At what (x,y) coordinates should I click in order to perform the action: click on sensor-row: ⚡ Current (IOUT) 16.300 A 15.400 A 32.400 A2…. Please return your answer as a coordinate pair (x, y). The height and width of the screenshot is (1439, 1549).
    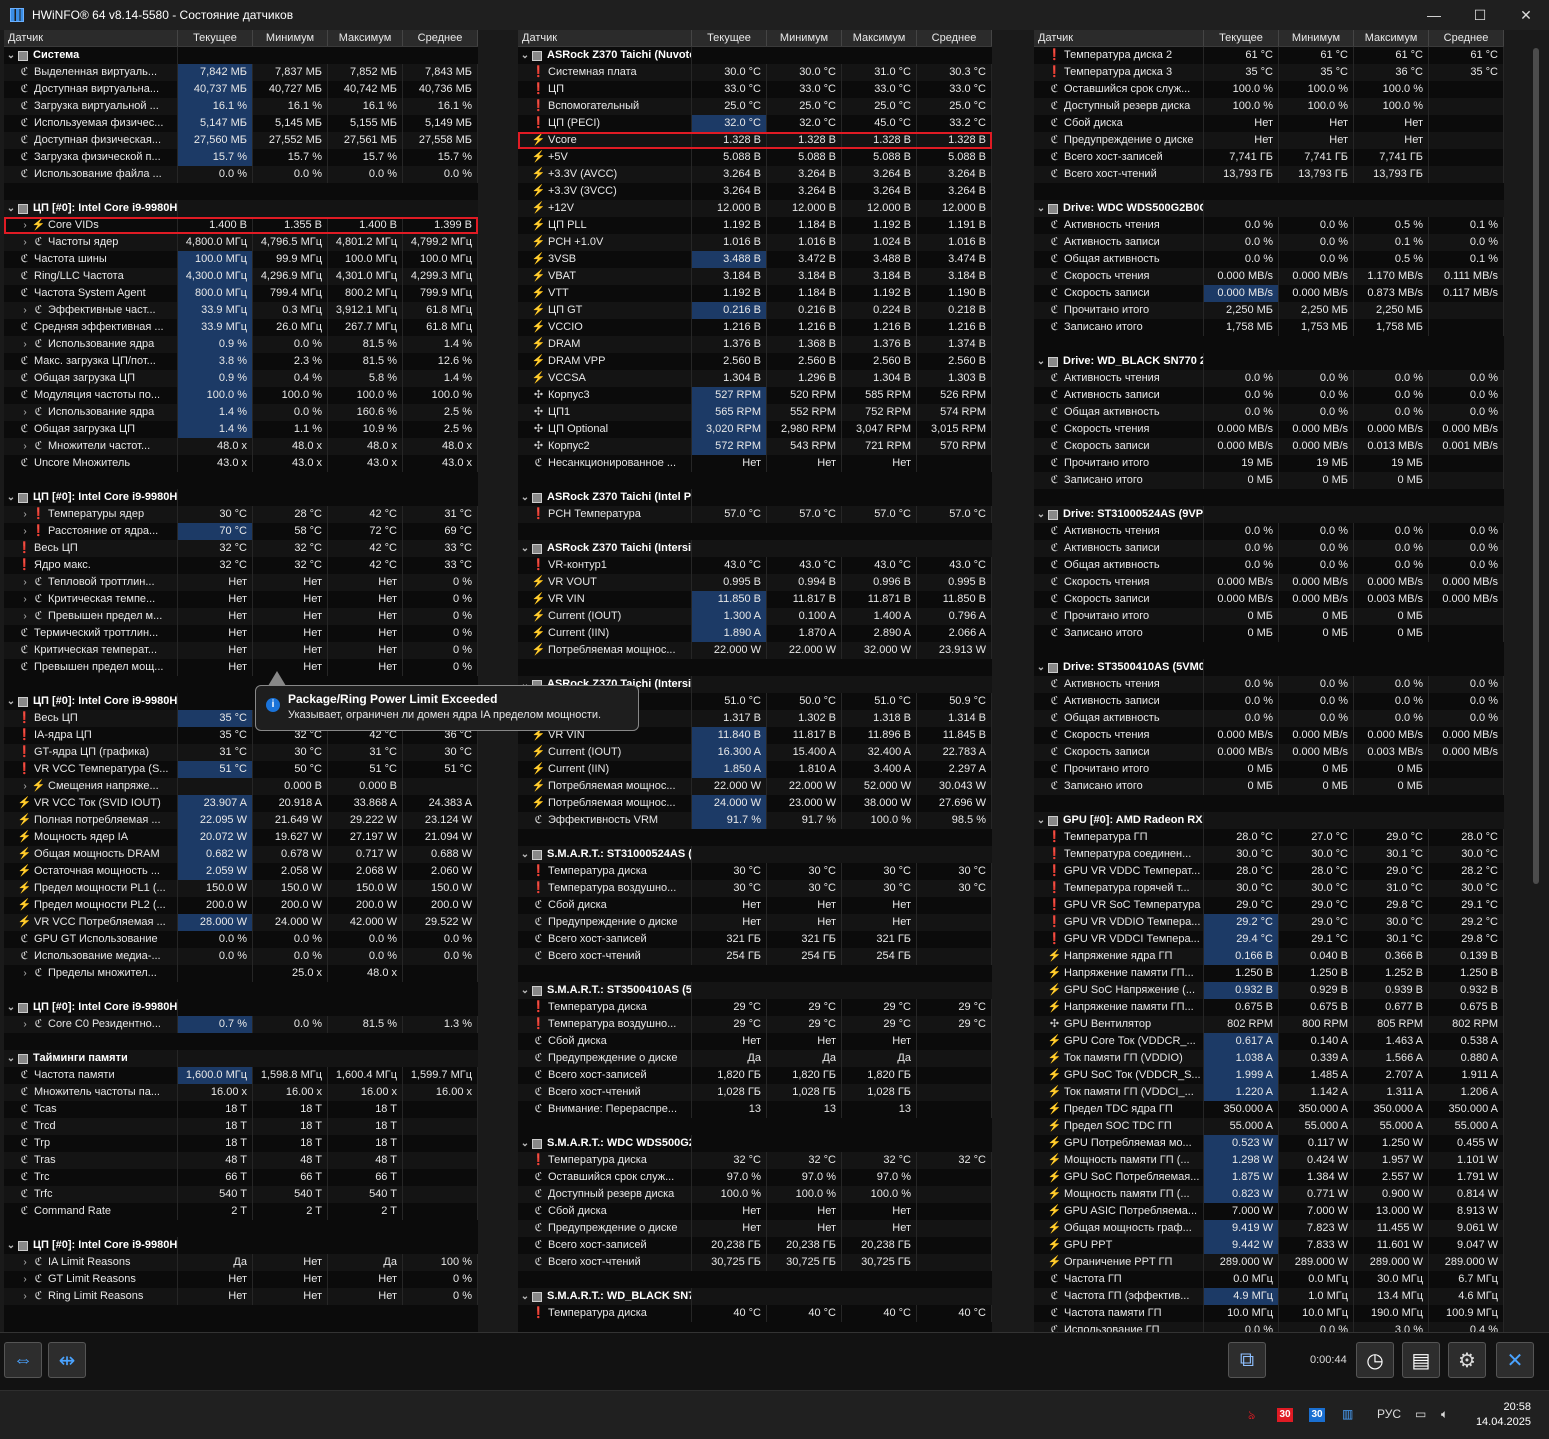
    Looking at the image, I should click on (755, 752).